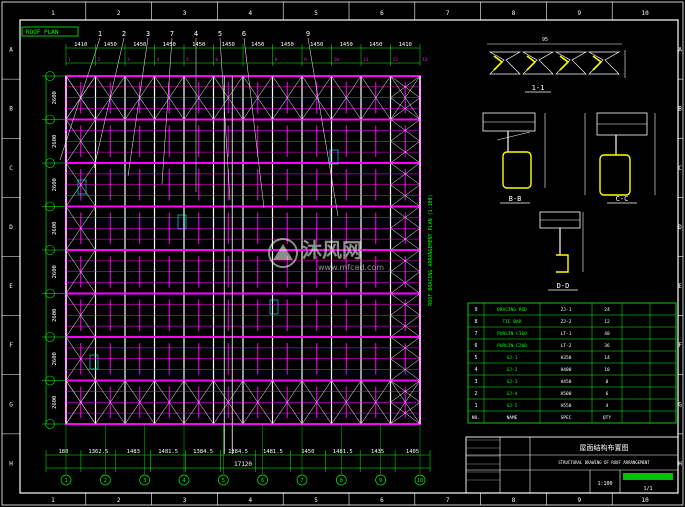 Image resolution: width=685 pixels, height=507 pixels. I want to click on axis-bubble-text: 4, so click(183, 481).